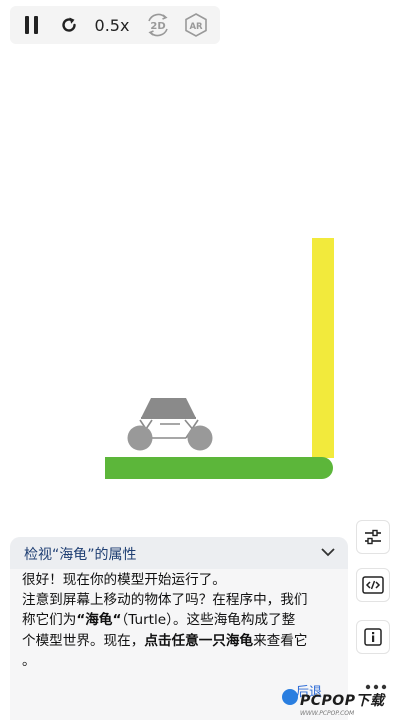 This screenshot has width=403, height=720. Describe the element at coordinates (328, 552) in the screenshot. I see `chevron-down-icon` at that location.